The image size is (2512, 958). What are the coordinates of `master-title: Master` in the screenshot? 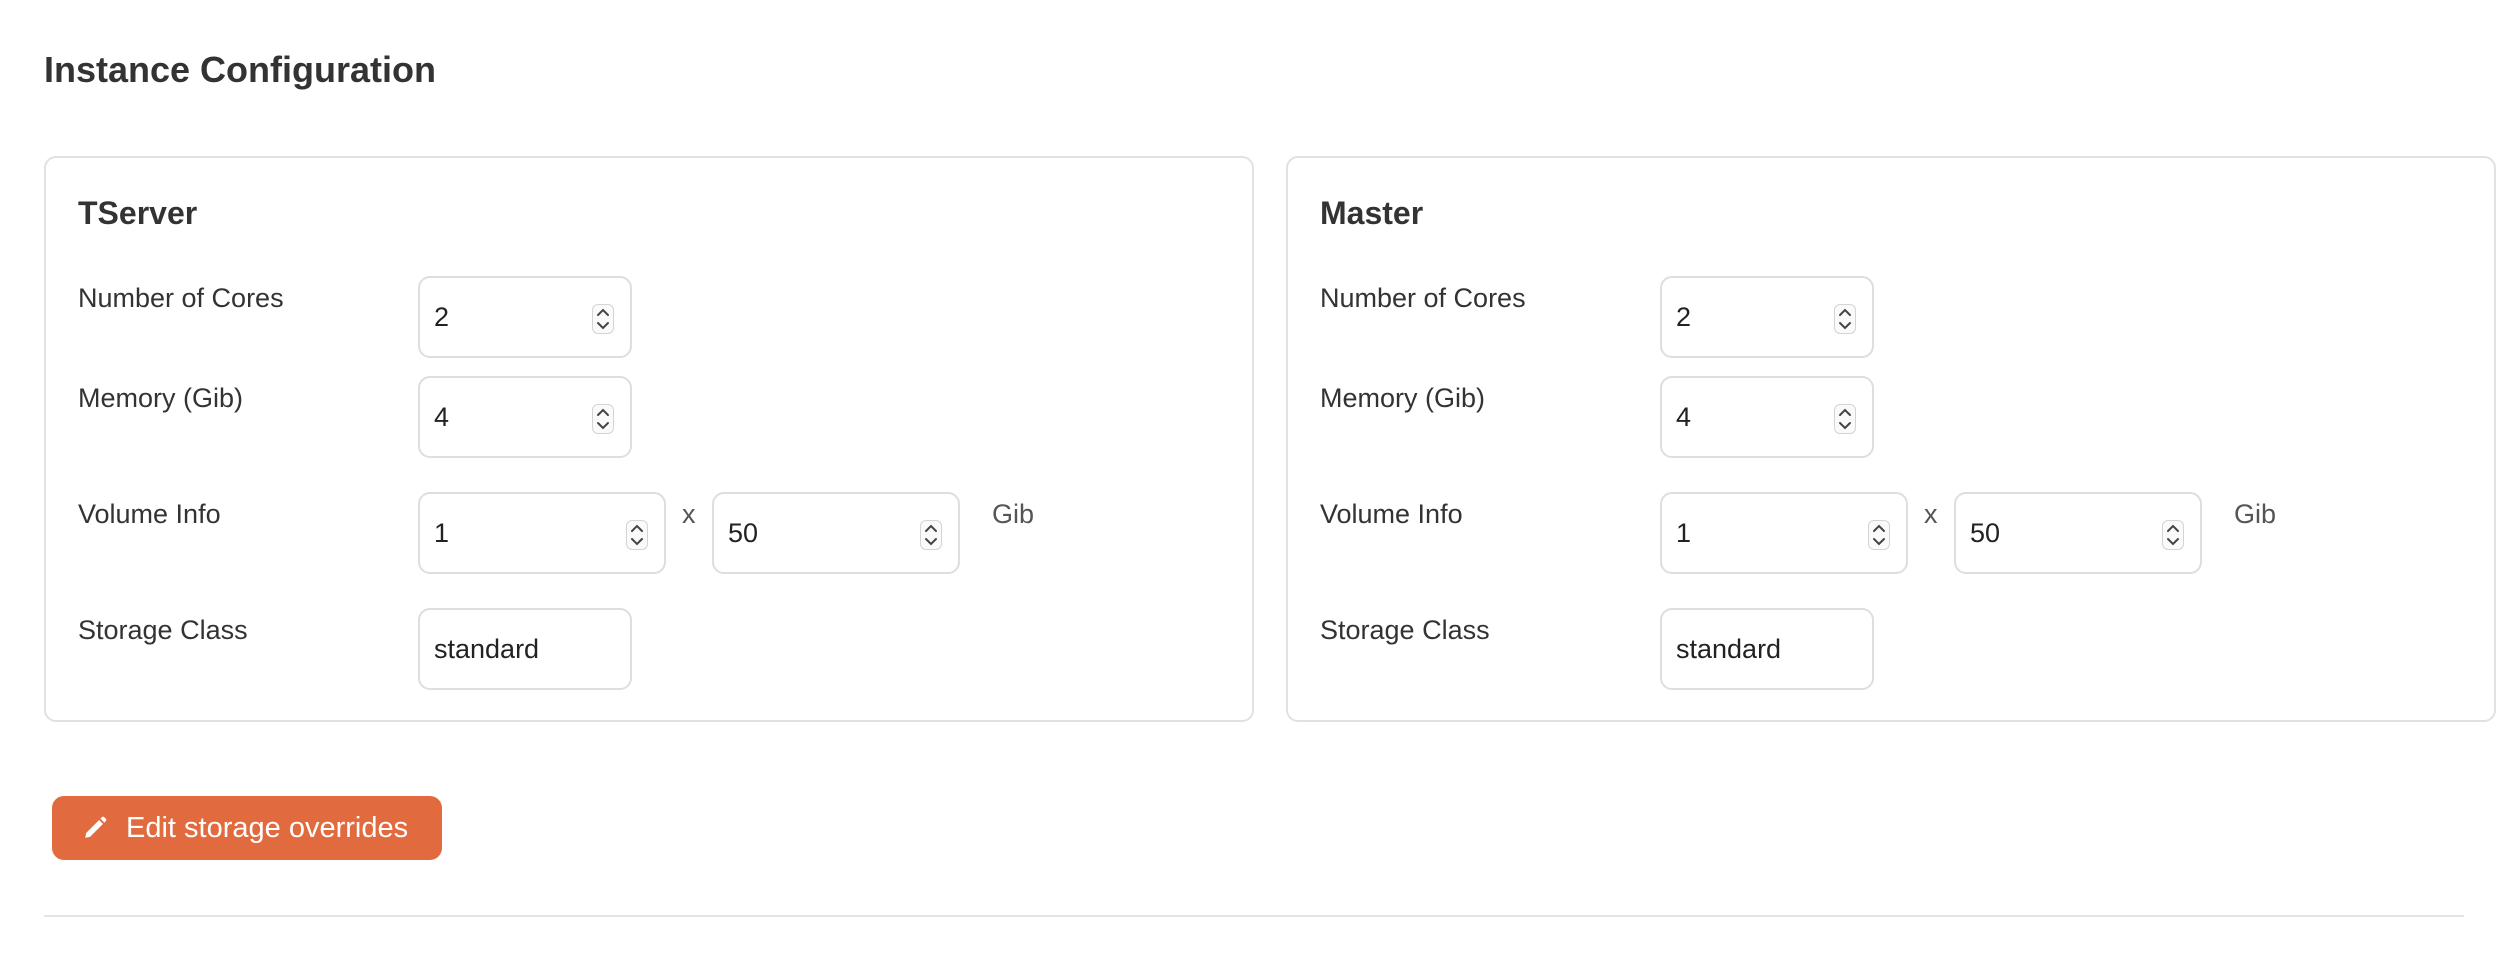 It's located at (1372, 213).